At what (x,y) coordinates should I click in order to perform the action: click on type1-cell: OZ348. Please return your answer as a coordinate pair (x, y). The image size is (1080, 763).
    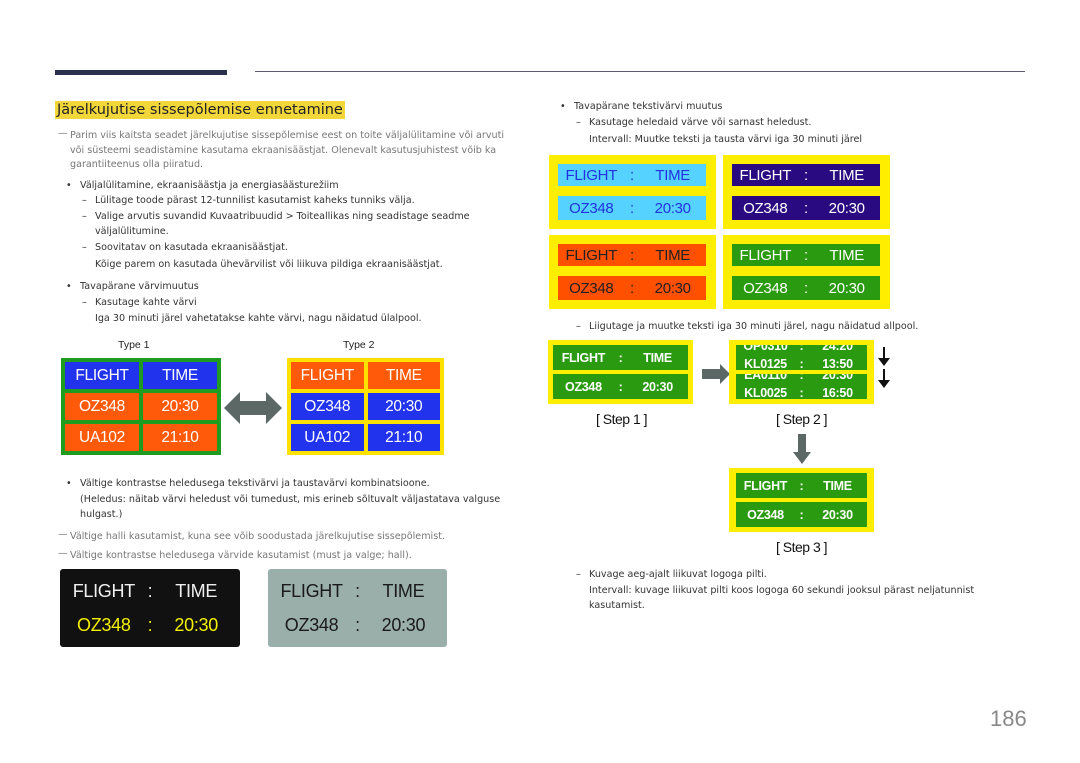
    Looking at the image, I should click on (102, 406).